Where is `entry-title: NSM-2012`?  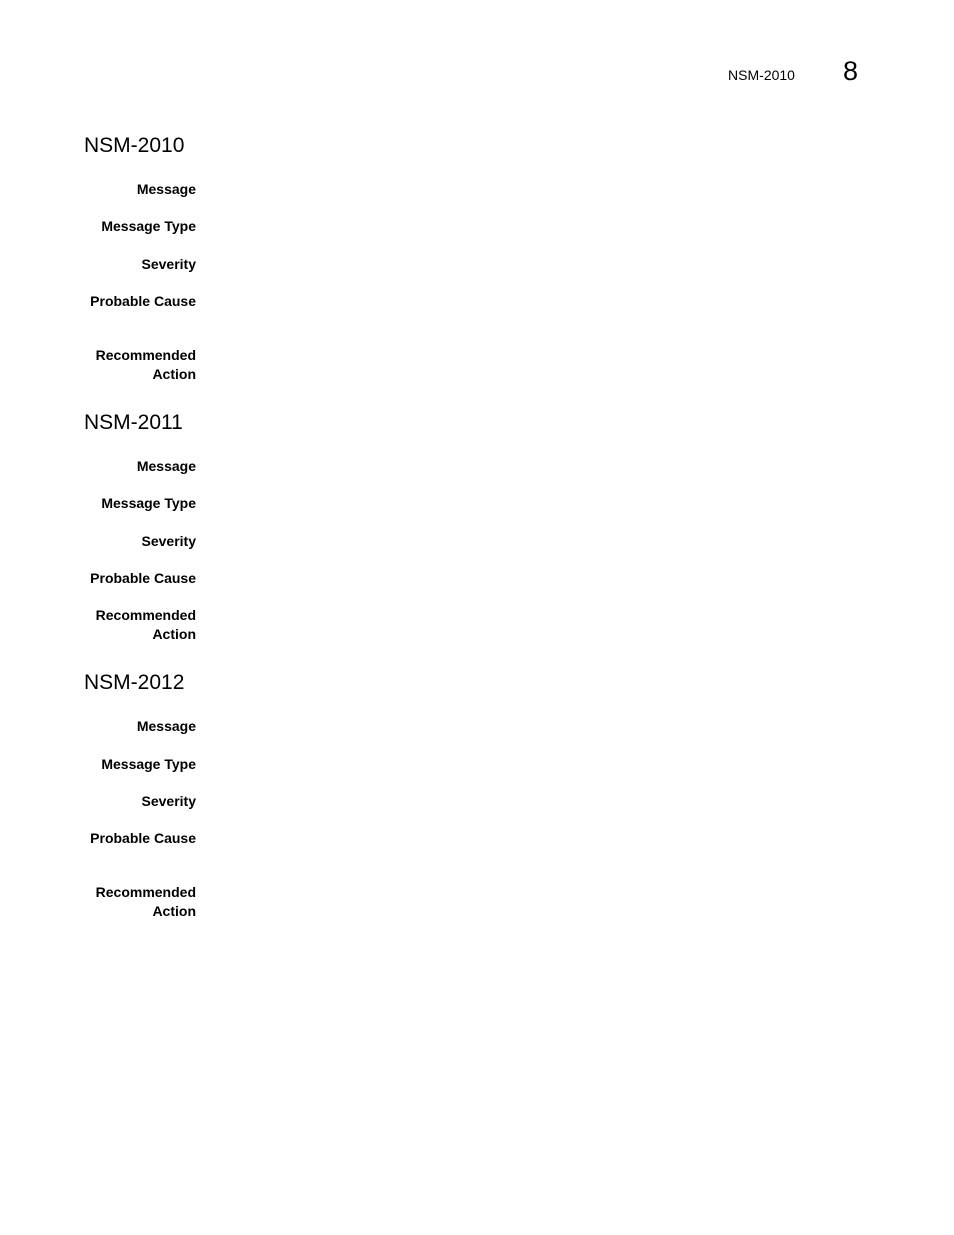 entry-title: NSM-2012 is located at coordinates (134, 682).